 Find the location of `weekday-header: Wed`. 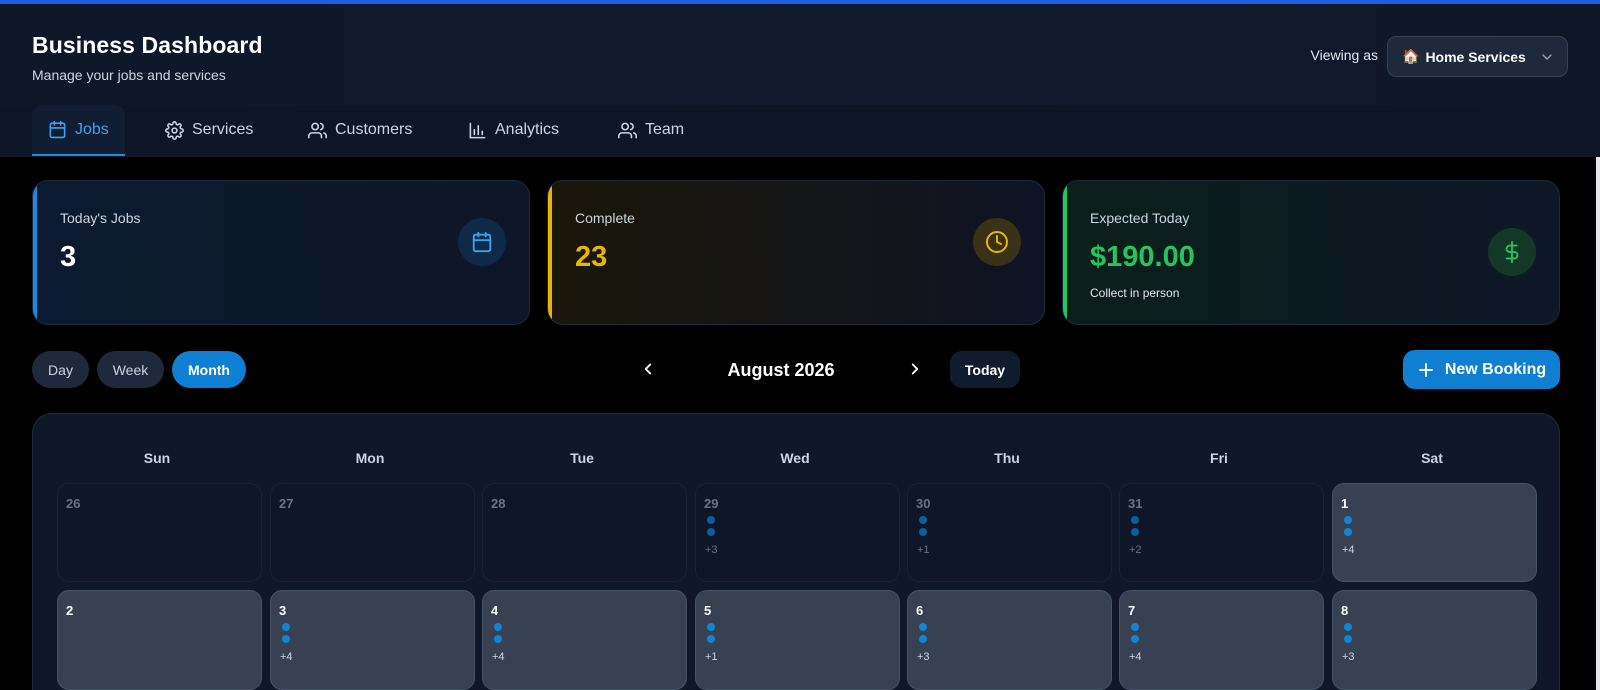

weekday-header: Wed is located at coordinates (795, 458).